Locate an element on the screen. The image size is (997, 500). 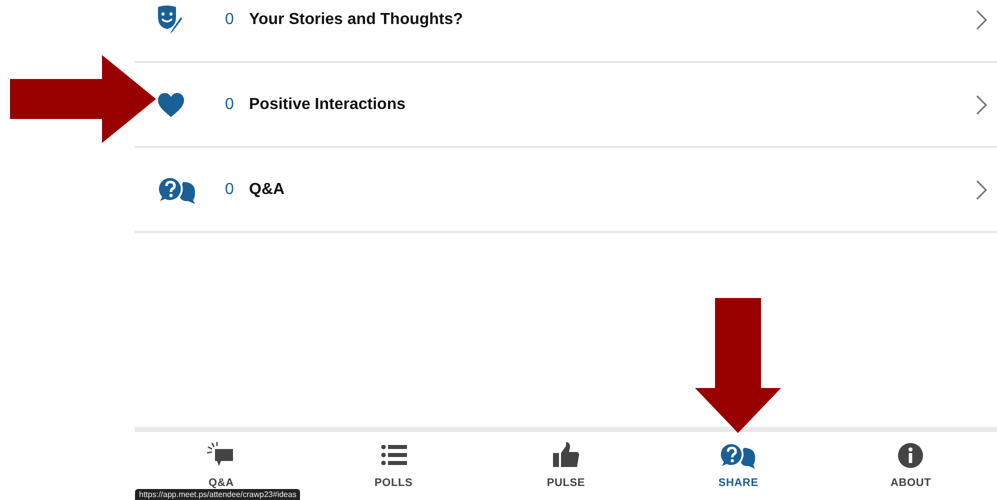
row-label: Q&A is located at coordinates (267, 189).